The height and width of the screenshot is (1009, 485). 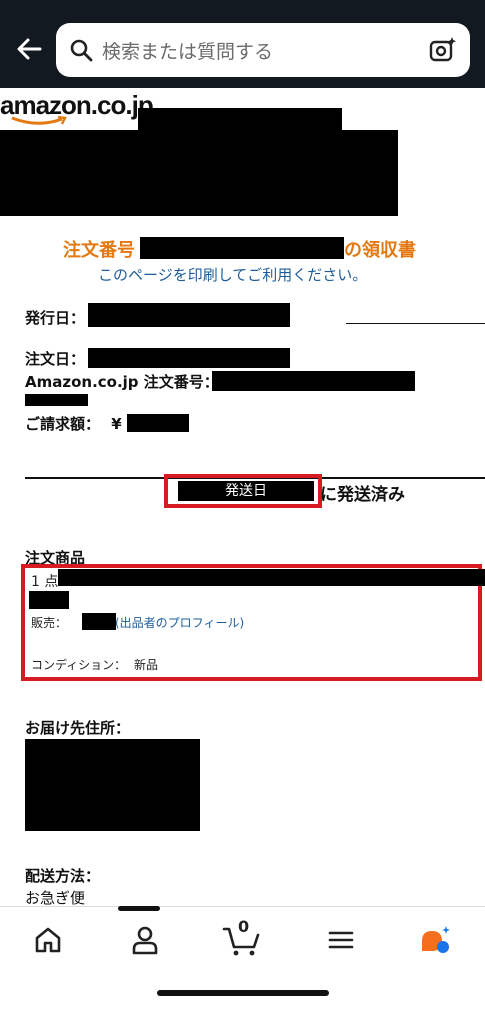 What do you see at coordinates (55, 318) in the screenshot?
I see `issue-date-label: 発行日：` at bounding box center [55, 318].